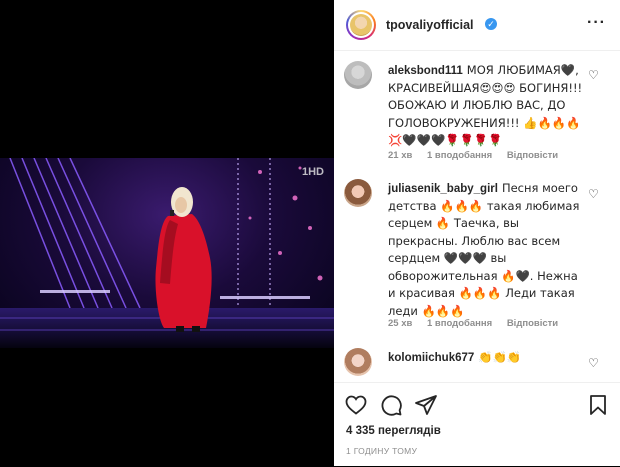 The height and width of the screenshot is (467, 620). I want to click on like-heart-icon, so click(356, 405).